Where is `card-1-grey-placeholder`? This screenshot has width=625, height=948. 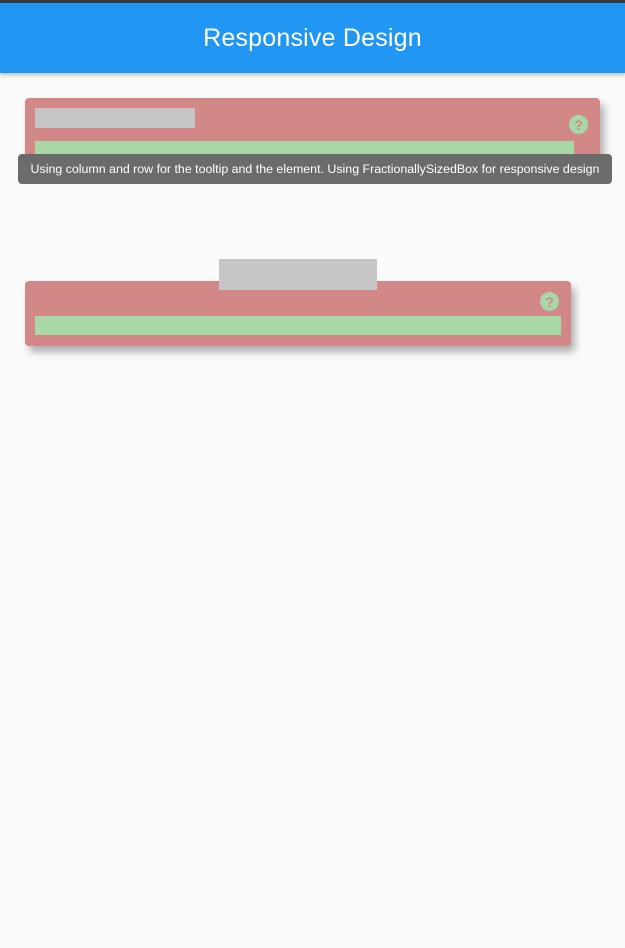
card-1-grey-placeholder is located at coordinates (115, 118).